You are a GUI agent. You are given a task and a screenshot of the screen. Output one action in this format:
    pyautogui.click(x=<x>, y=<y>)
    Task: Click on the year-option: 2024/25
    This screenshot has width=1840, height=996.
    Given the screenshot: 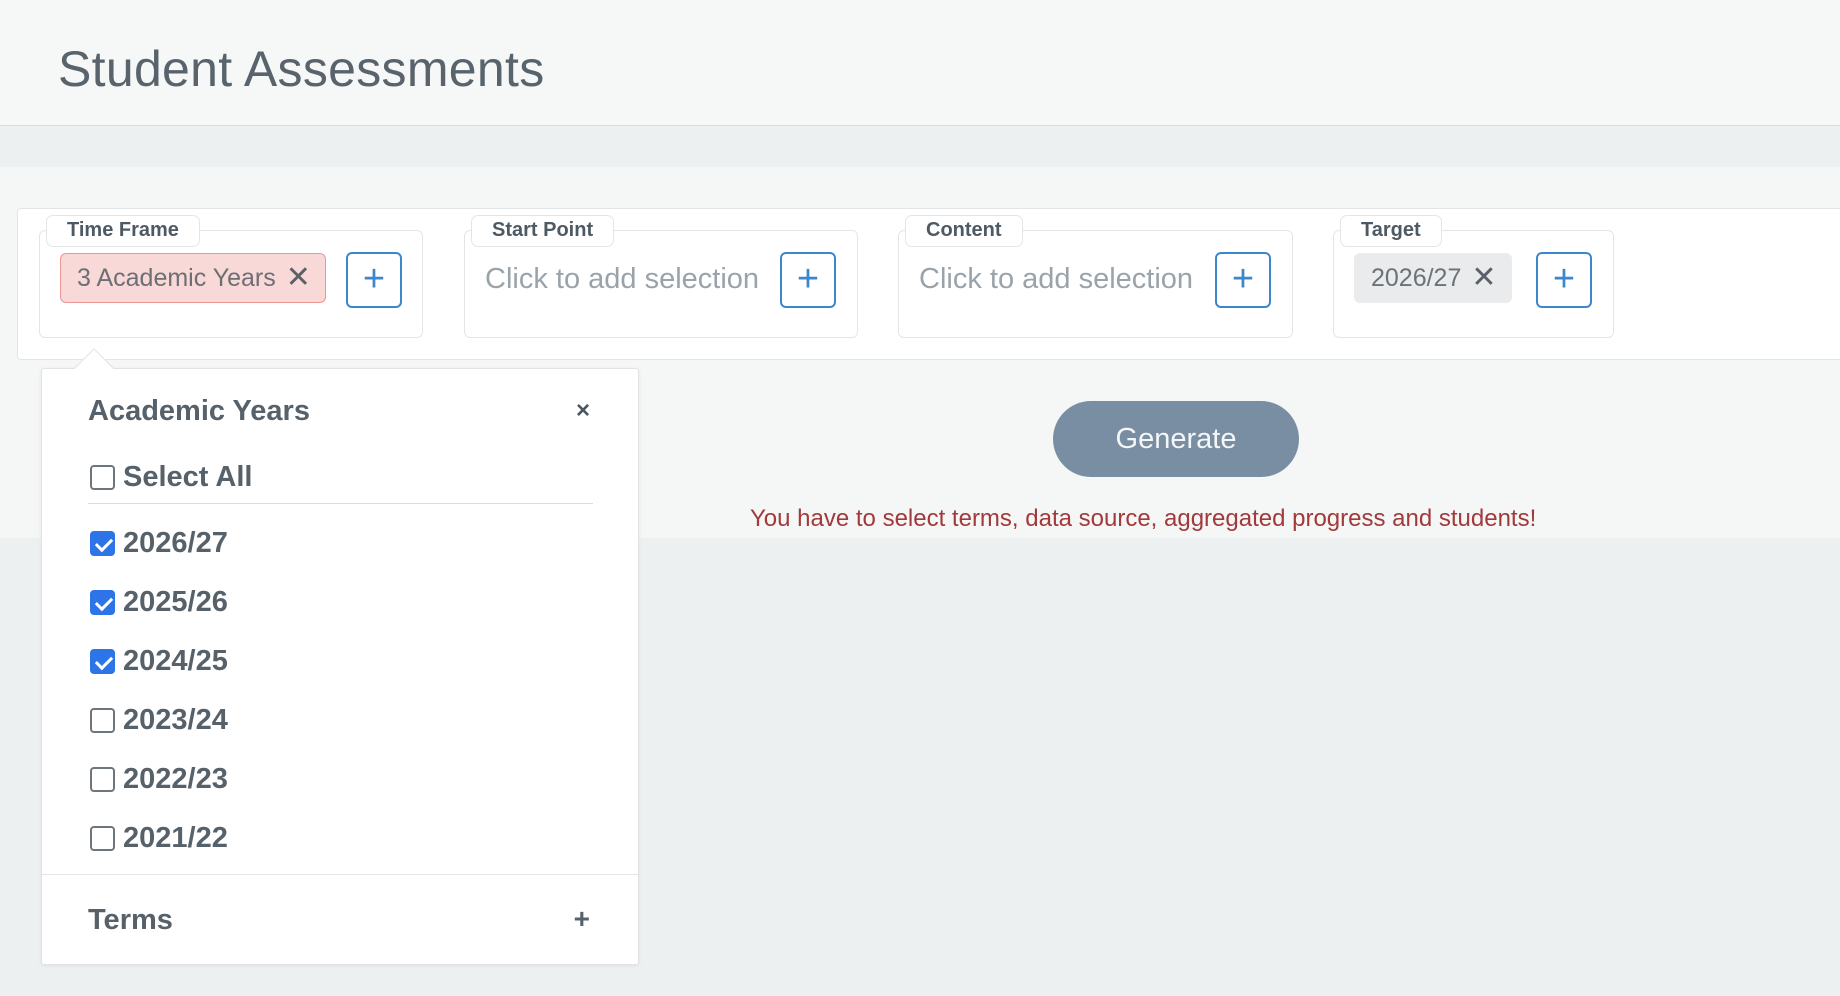 What is the action you would take?
    pyautogui.click(x=159, y=661)
    